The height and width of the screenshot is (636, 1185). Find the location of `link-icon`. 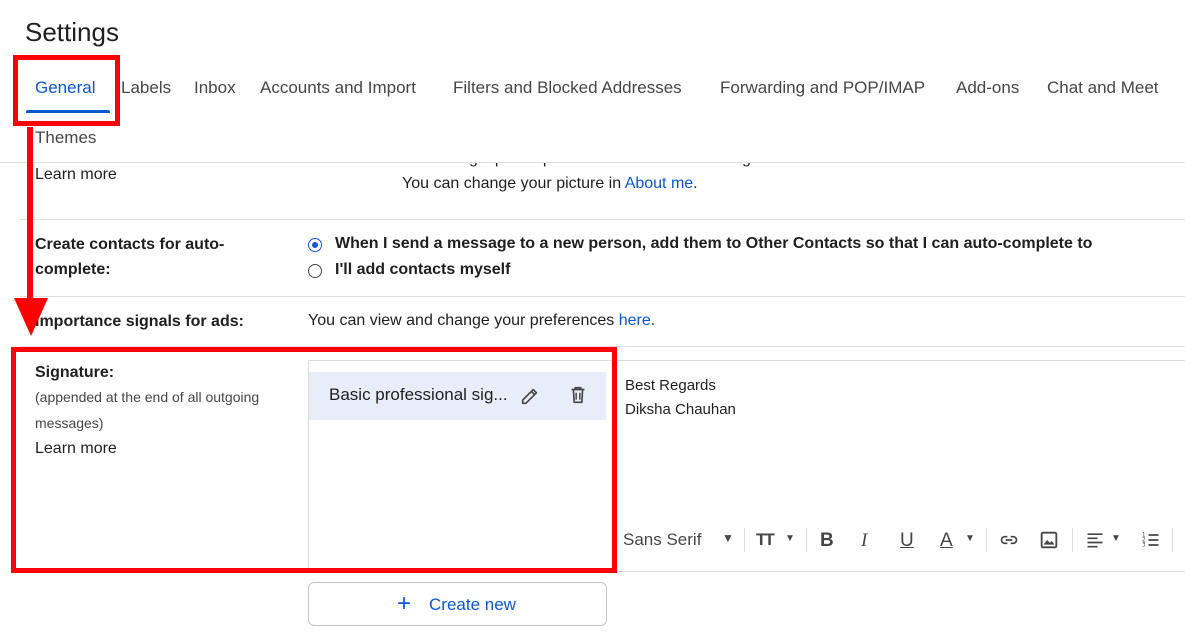

link-icon is located at coordinates (1009, 540).